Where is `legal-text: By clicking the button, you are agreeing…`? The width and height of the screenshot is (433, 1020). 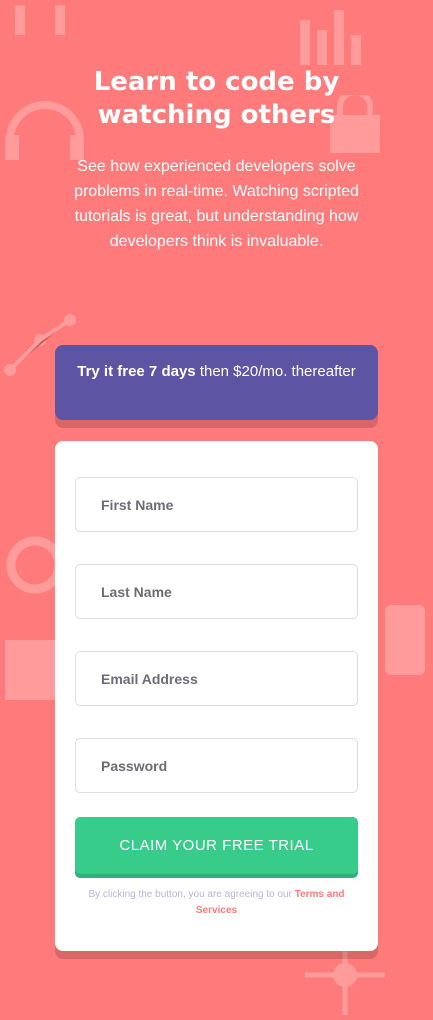 legal-text: By clicking the button, you are agreeing… is located at coordinates (216, 903).